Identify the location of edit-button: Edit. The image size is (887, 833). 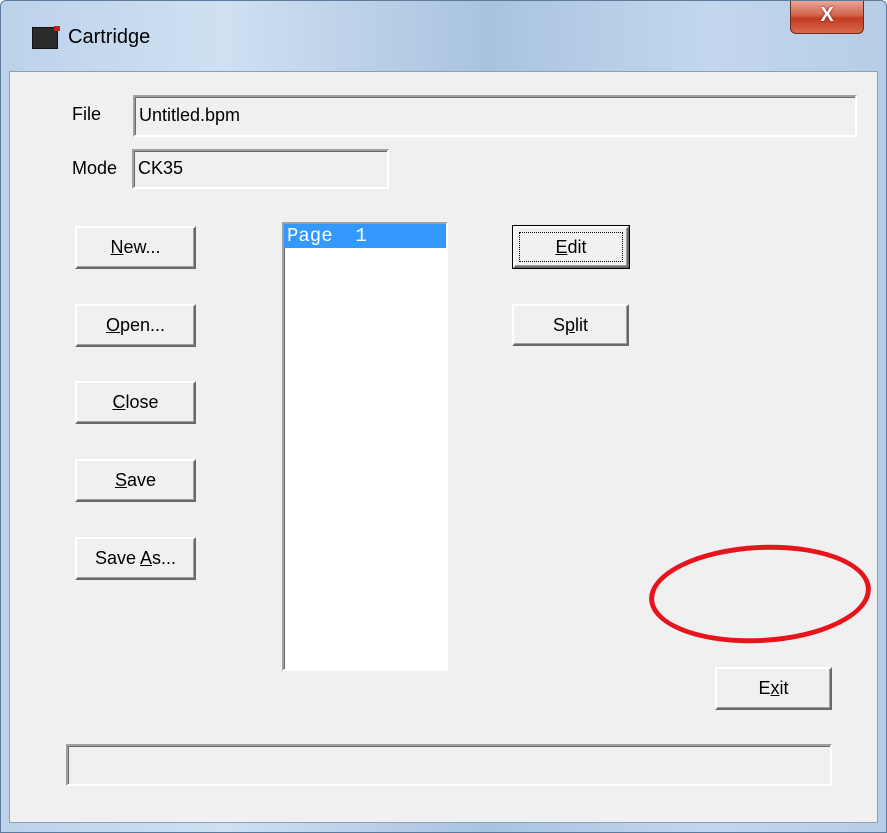
(571, 247).